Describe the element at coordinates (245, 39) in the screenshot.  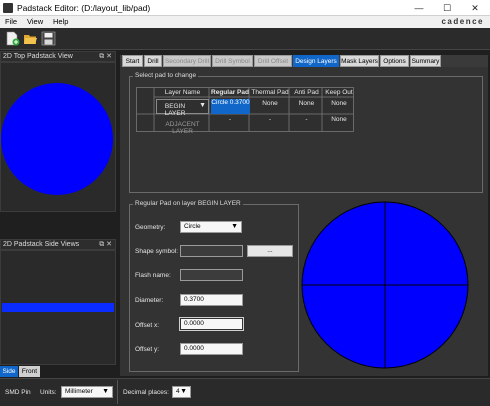
I see `toolbar` at that location.